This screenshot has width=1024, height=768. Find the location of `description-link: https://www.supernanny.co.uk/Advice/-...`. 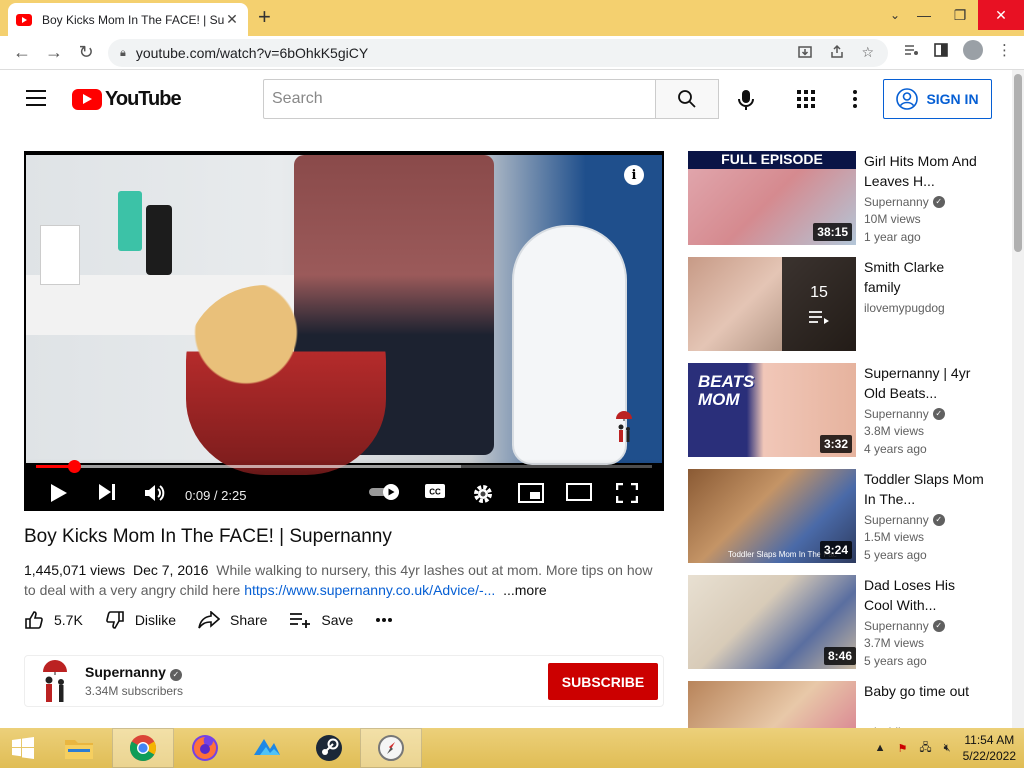

description-link: https://www.supernanny.co.uk/Advice/-... is located at coordinates (369, 590).